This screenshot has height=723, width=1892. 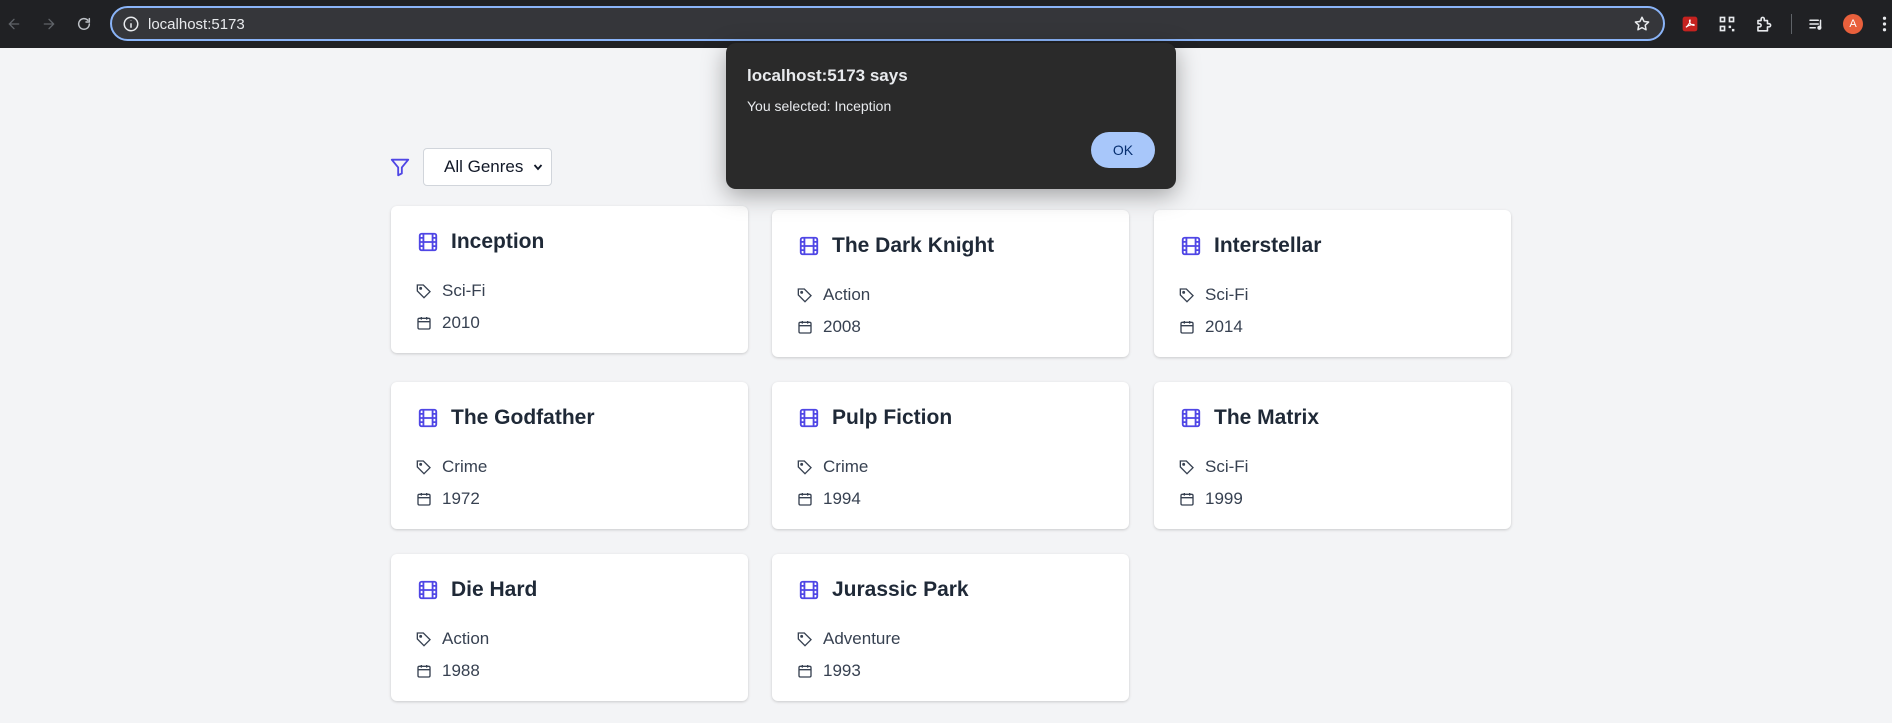 What do you see at coordinates (131, 24) in the screenshot?
I see `info-icon` at bounding box center [131, 24].